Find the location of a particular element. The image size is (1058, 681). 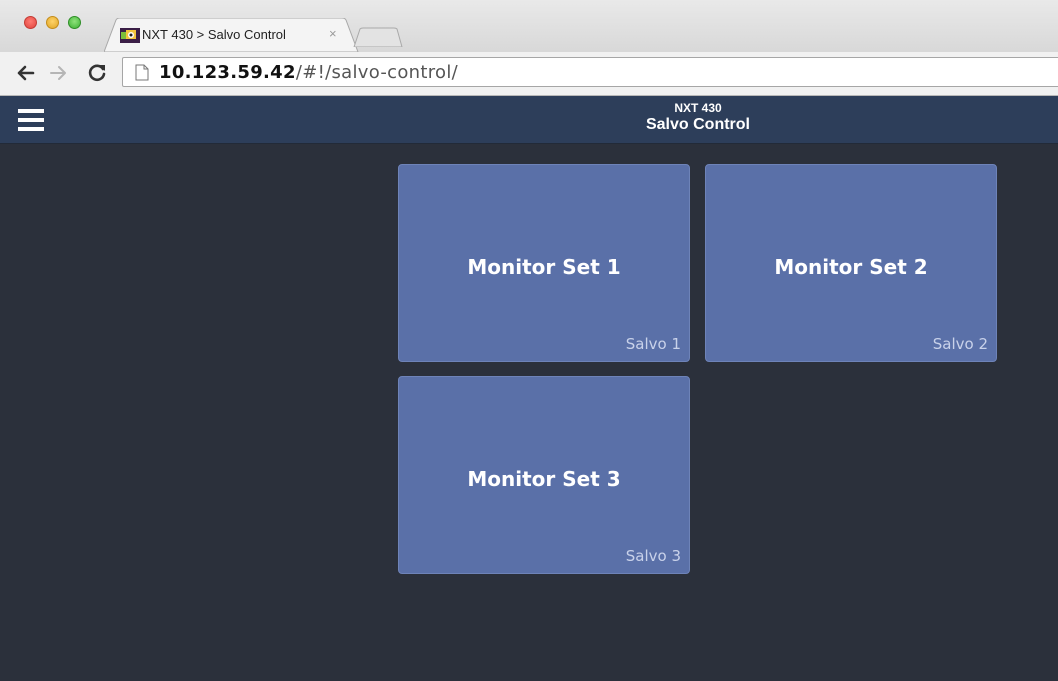

window-minimize-button is located at coordinates (52, 22).